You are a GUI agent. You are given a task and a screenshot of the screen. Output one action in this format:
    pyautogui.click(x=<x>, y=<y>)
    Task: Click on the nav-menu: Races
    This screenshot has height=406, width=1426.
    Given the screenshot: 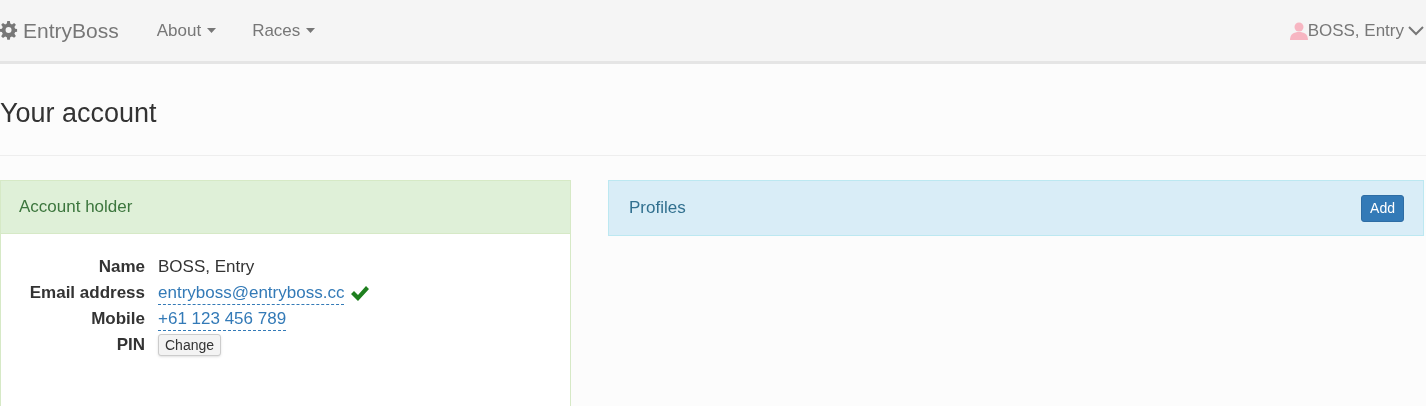 What is the action you would take?
    pyautogui.click(x=284, y=30)
    